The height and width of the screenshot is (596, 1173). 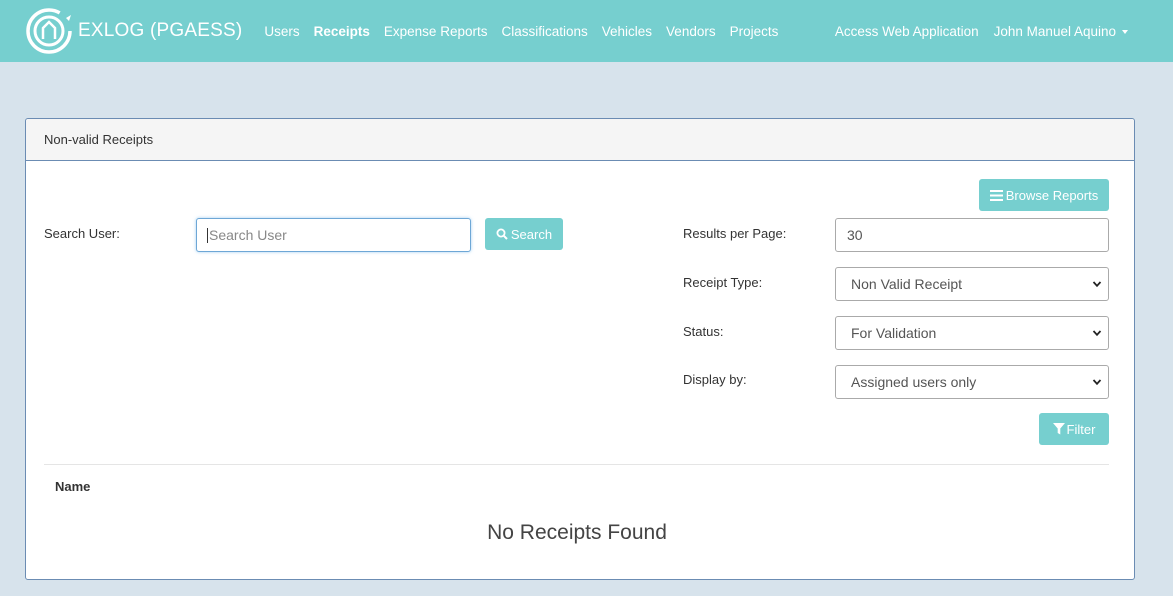 I want to click on brand: EXLOG (PGAESS), so click(x=133, y=31).